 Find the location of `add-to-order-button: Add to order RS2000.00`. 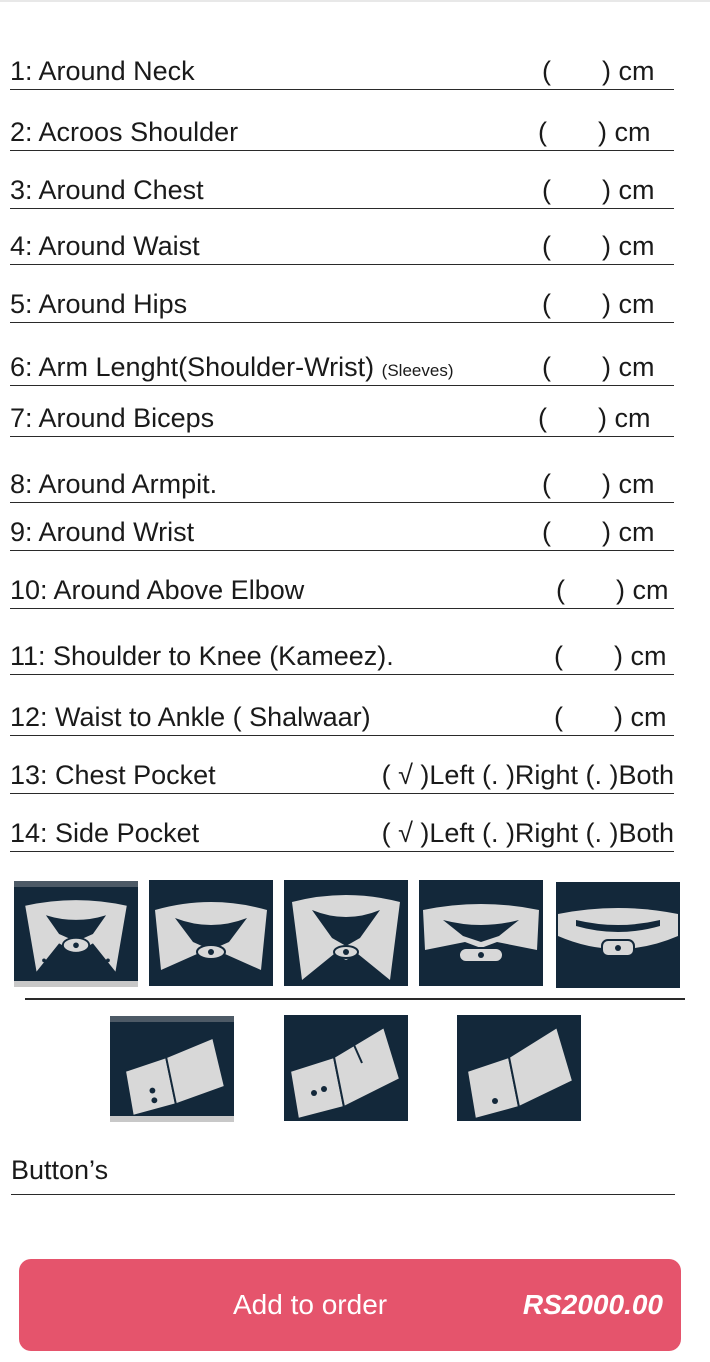

add-to-order-button: Add to order RS2000.00 is located at coordinates (350, 1305).